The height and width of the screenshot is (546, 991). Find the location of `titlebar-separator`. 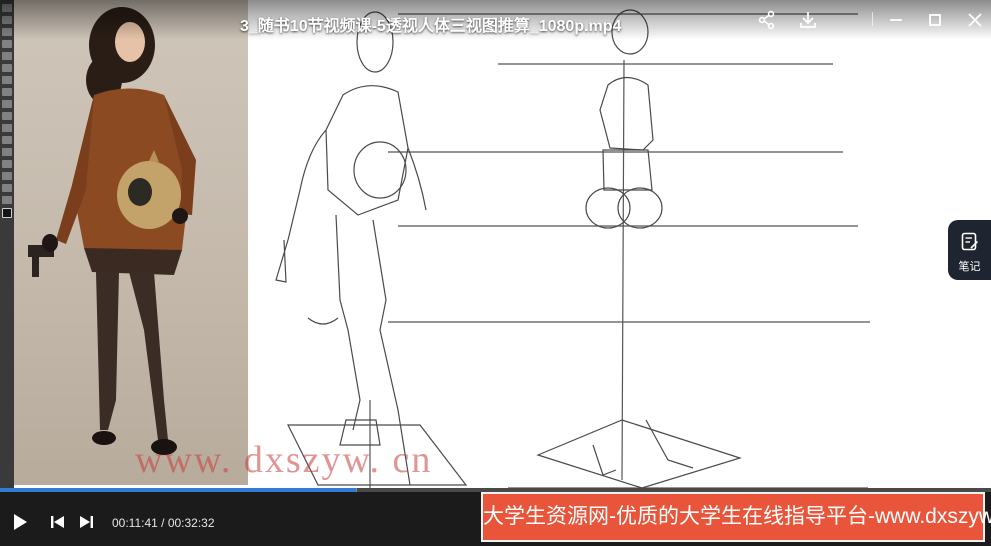

titlebar-separator is located at coordinates (872, 19).